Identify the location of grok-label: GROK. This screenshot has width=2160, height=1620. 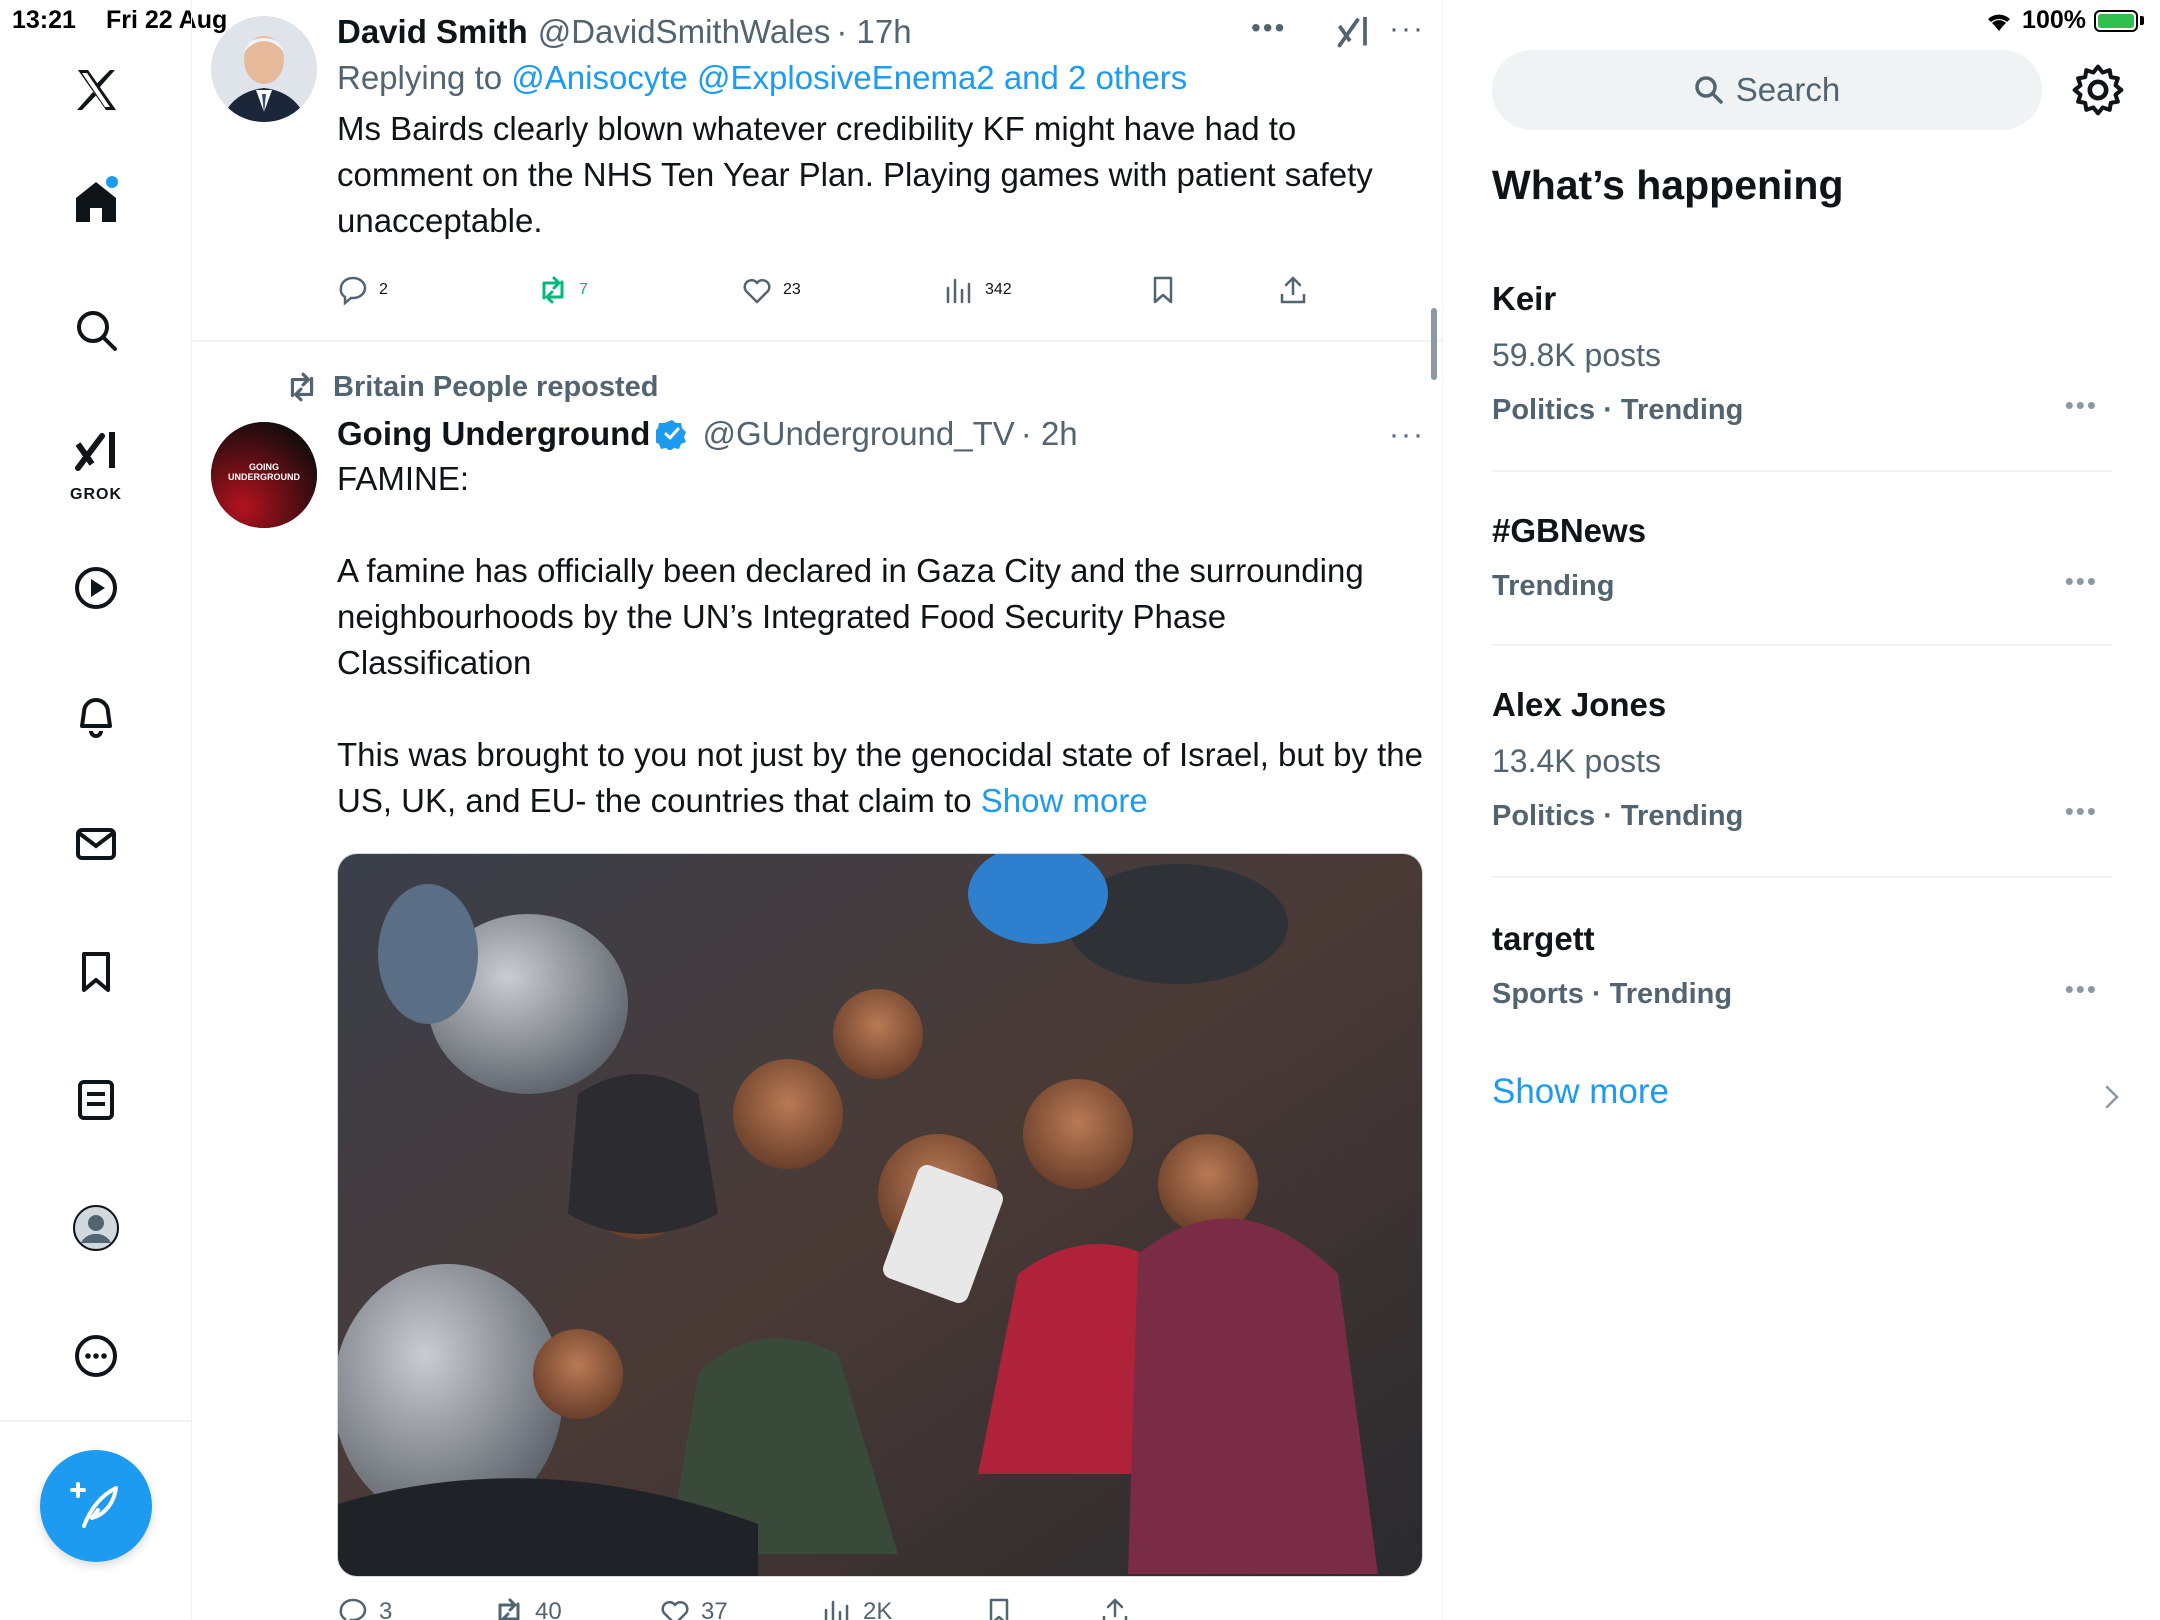
(96, 494).